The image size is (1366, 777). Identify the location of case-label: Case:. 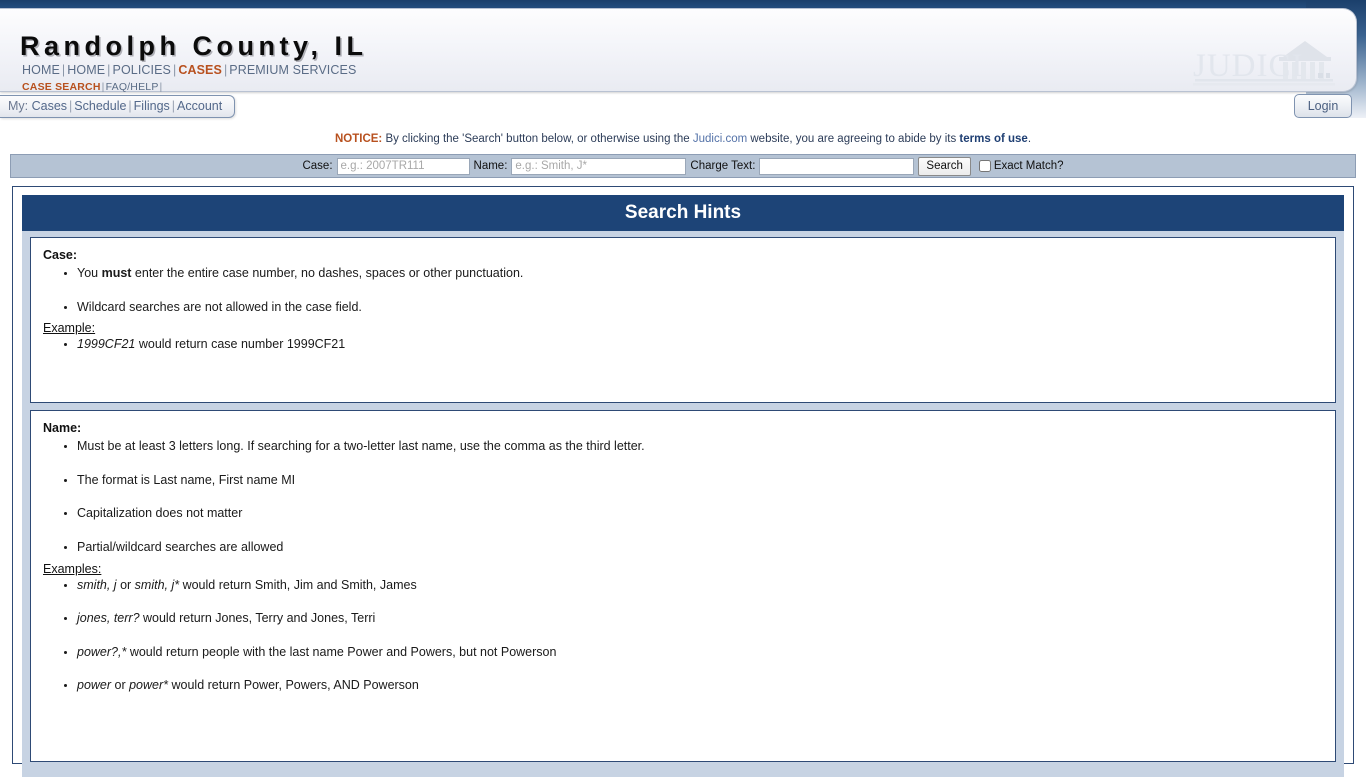
(317, 166).